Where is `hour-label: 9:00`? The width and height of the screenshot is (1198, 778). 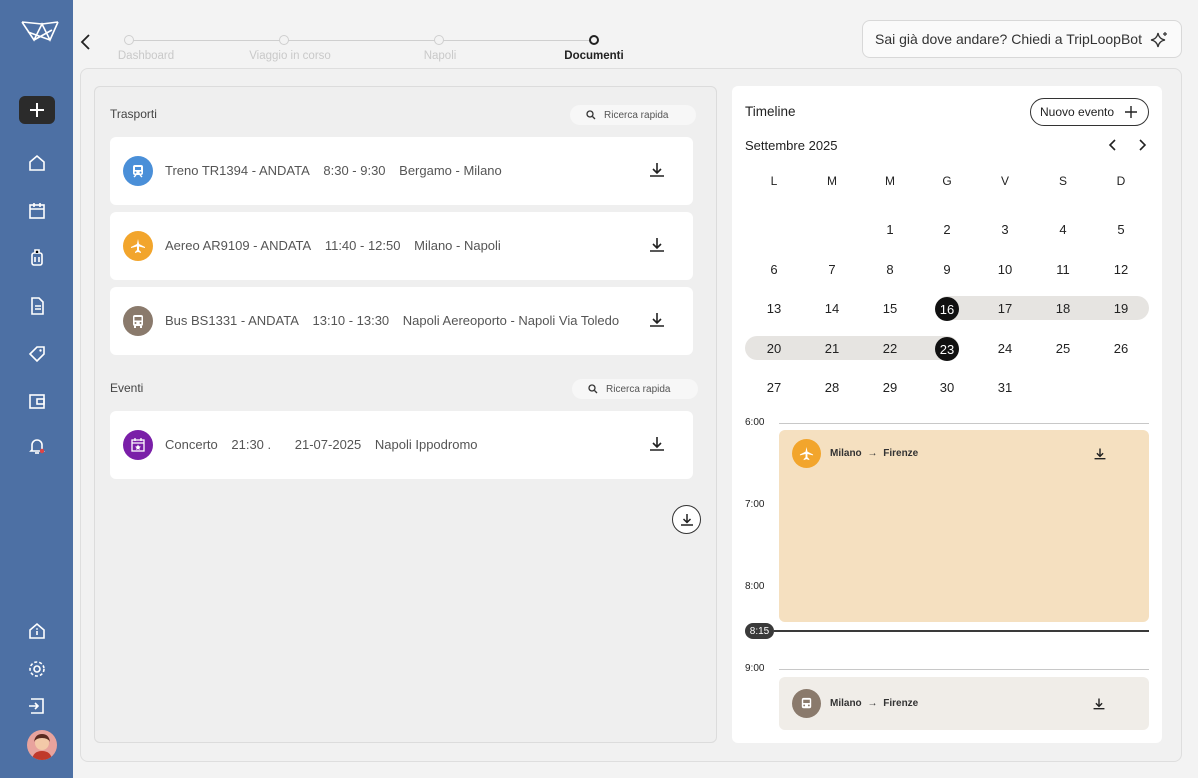
hour-label: 9:00 is located at coordinates (755, 668).